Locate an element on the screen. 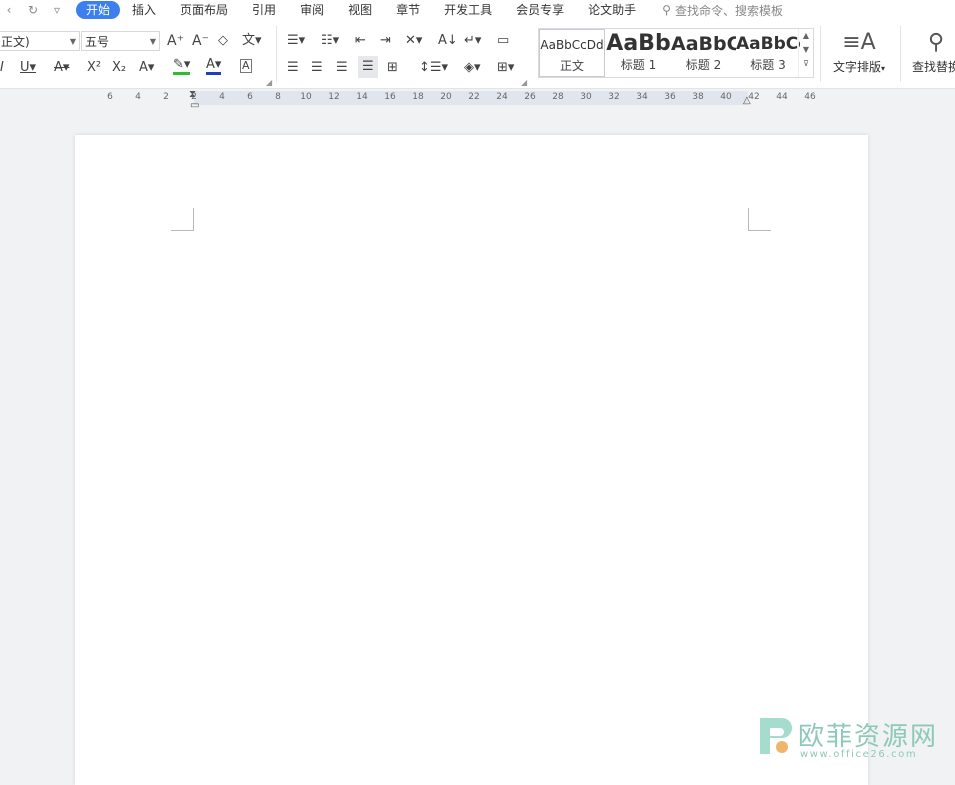 This screenshot has width=955, height=785. site-watermark: 欧菲资源网 www.office26.com is located at coordinates (852, 739).